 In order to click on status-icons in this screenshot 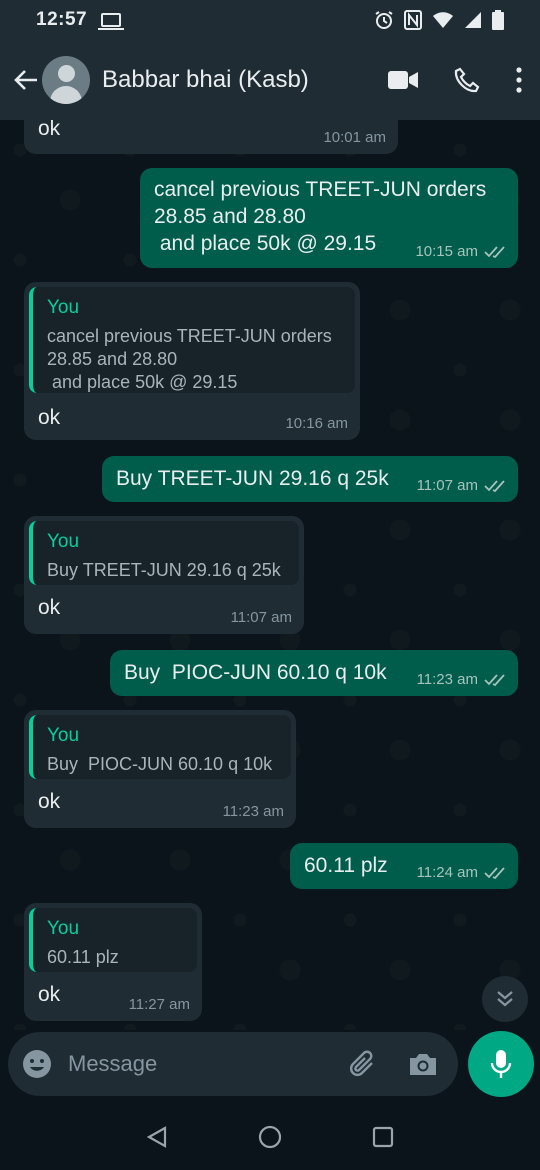, I will do `click(439, 20)`.